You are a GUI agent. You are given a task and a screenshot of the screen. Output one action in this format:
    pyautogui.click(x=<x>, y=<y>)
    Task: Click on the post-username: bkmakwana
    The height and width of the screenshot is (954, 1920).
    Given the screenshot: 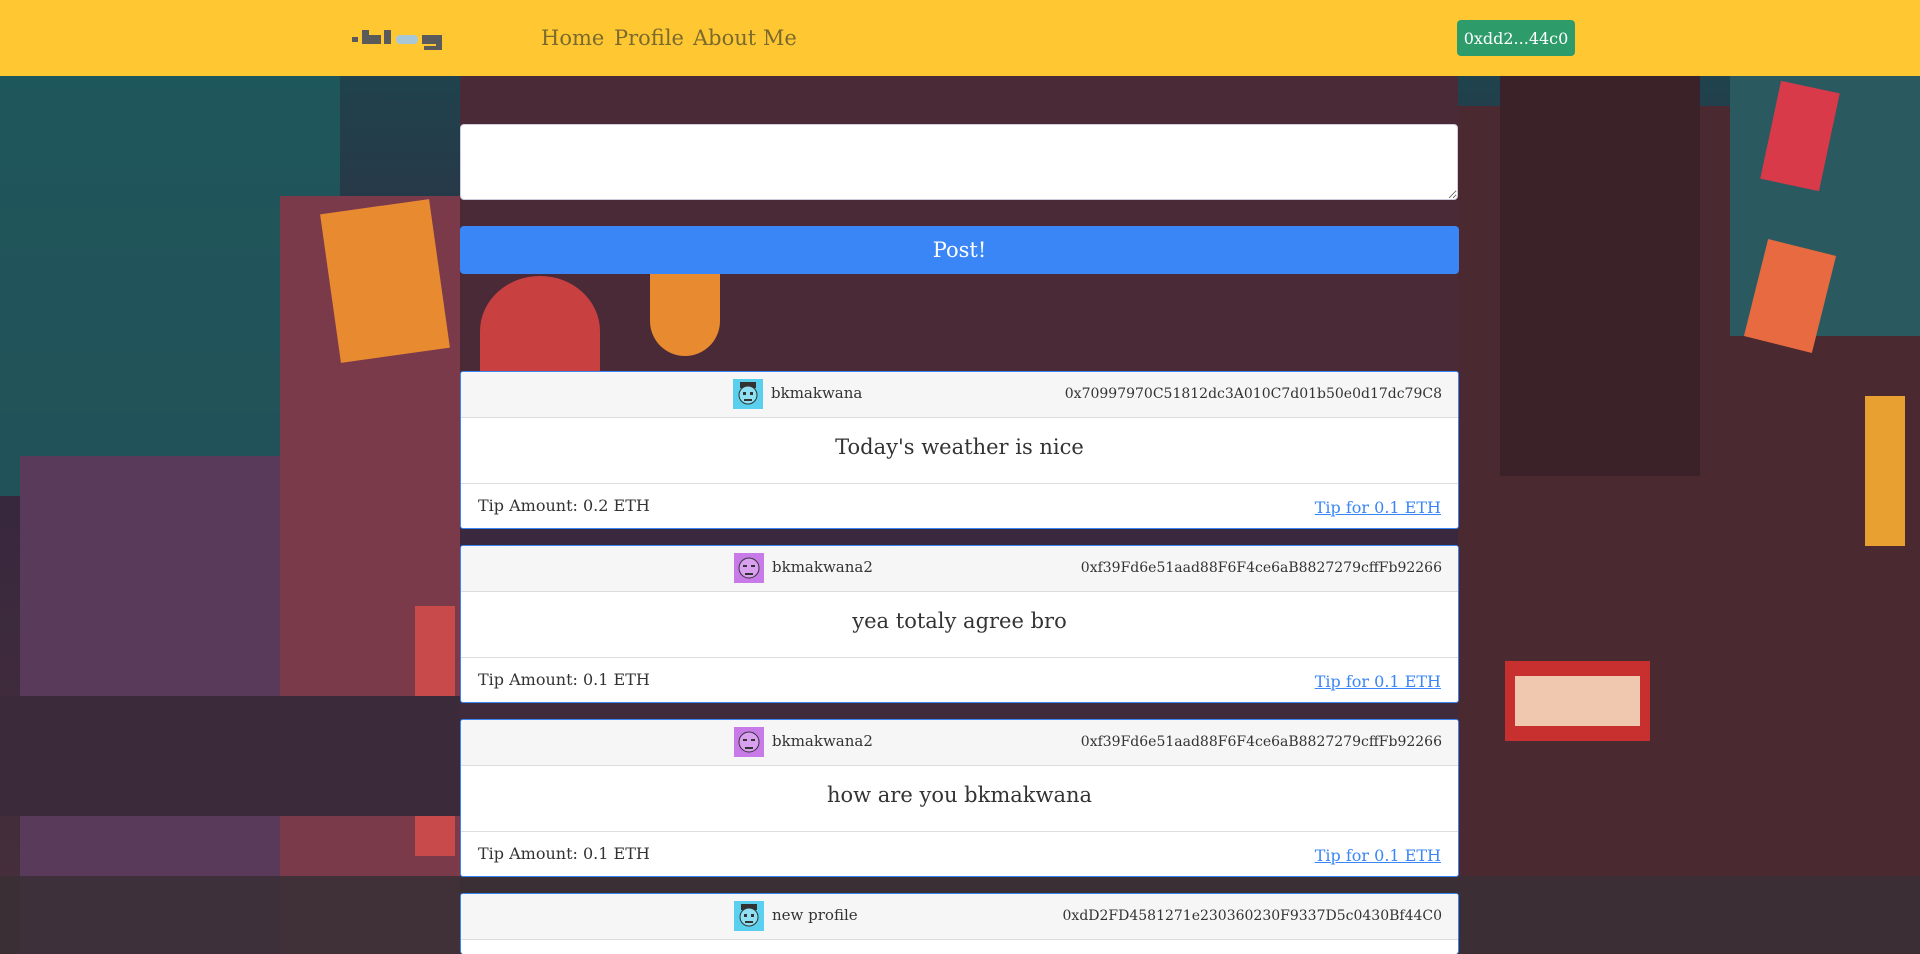 What is the action you would take?
    pyautogui.click(x=817, y=393)
    